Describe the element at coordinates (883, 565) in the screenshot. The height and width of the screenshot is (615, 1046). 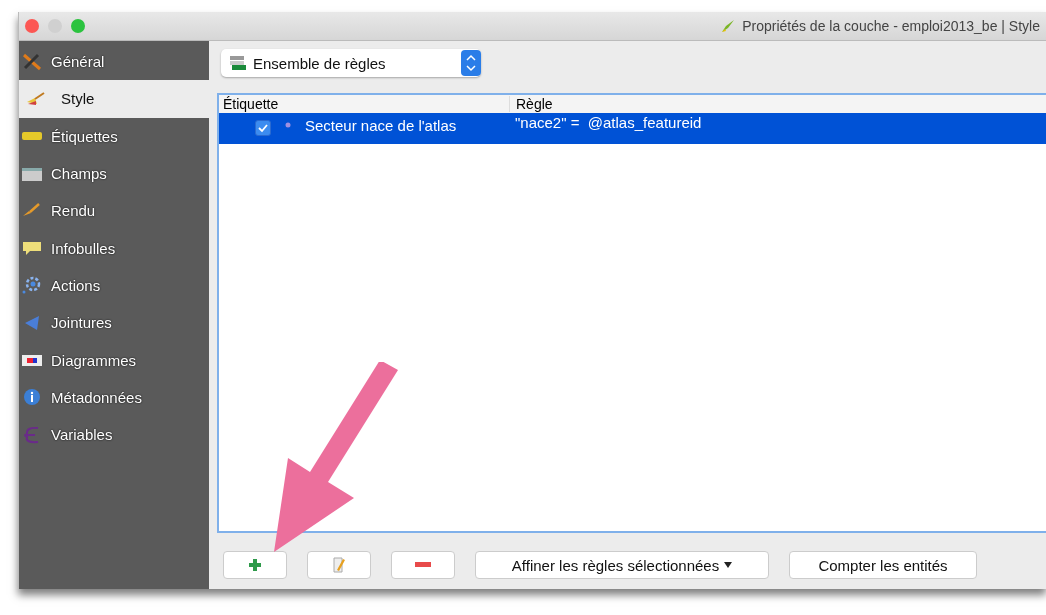
I see `count-button: Compter les entités` at that location.